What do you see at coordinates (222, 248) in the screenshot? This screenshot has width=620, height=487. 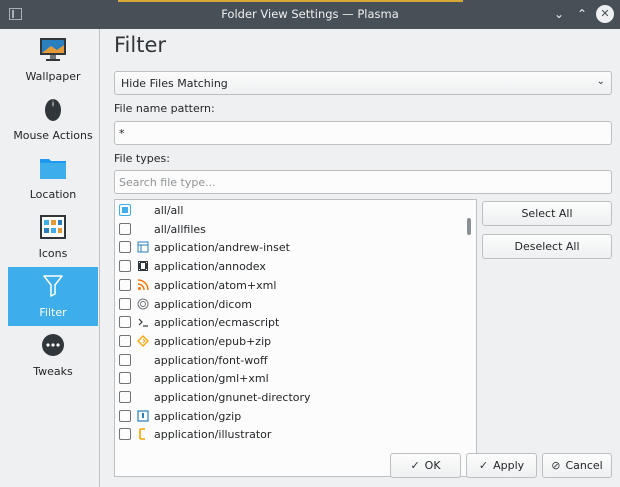 I see `file-type-name: application/andrew-inset` at bounding box center [222, 248].